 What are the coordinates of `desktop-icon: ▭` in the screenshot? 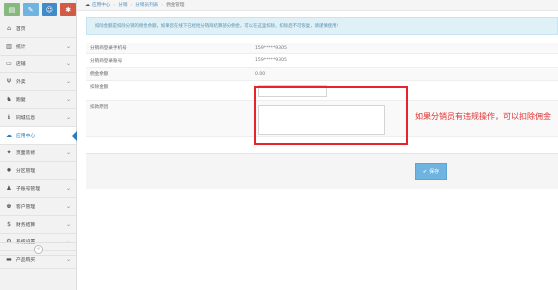 It's located at (9, 64).